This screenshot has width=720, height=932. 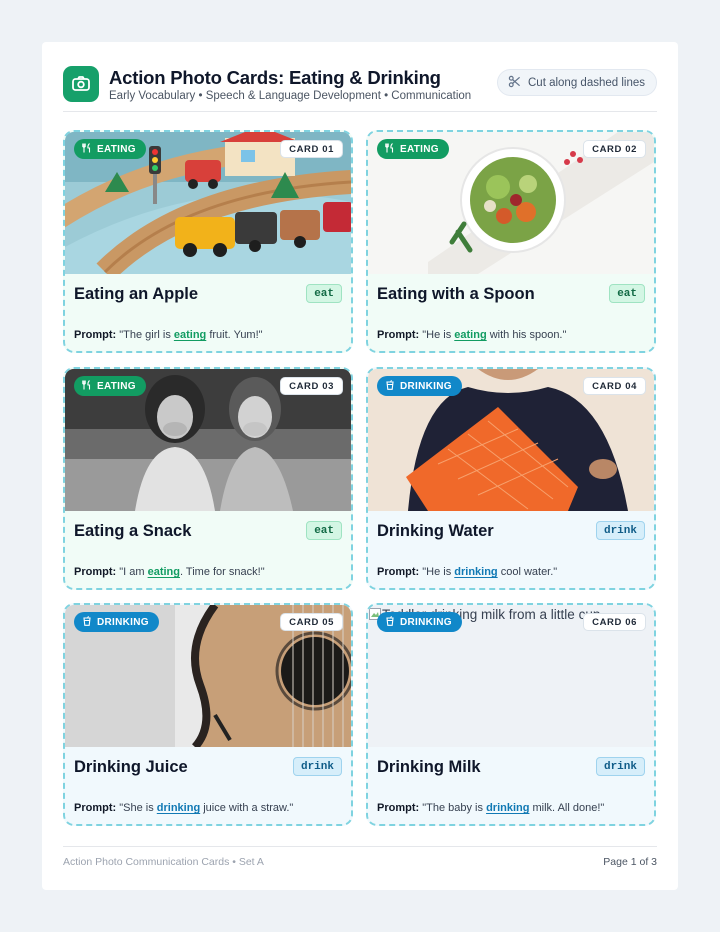 I want to click on cut-instruction-badge: Cut along dashed lines, so click(x=577, y=82).